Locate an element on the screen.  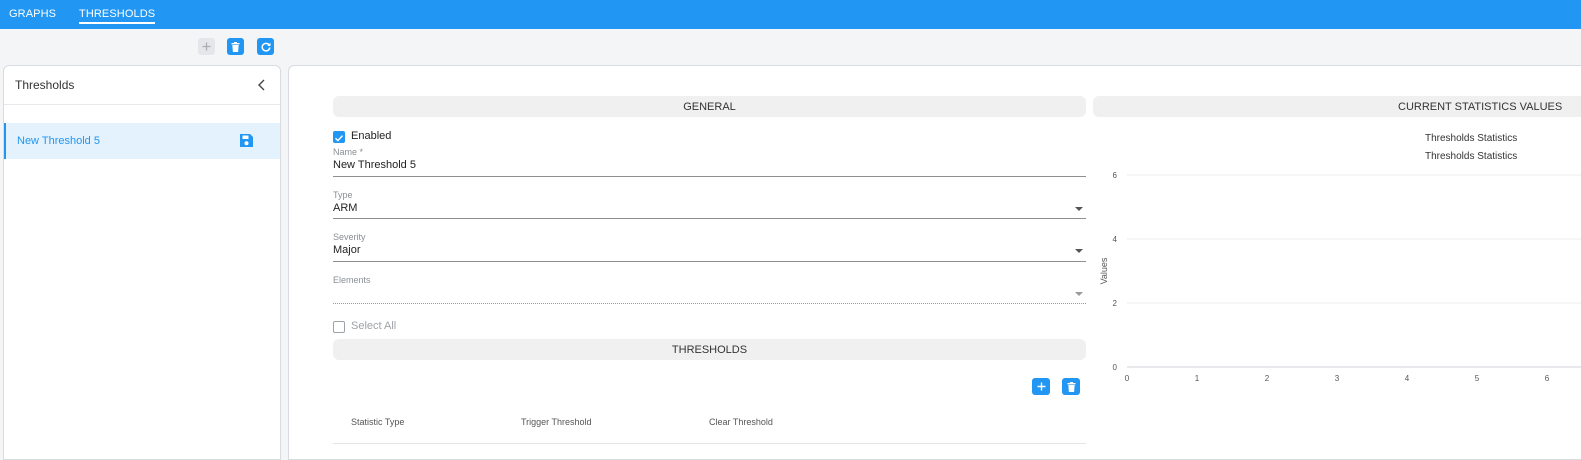
elements-select-underline is located at coordinates (709, 303).